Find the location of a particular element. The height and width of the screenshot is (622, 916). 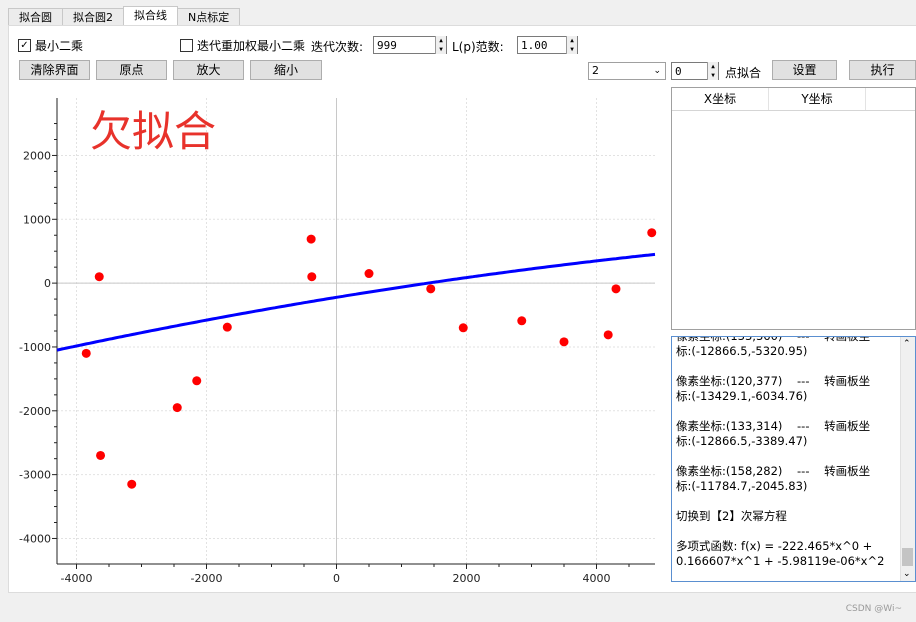

lp-norm-spinbox: 1.00 ▲ ▼ is located at coordinates (547, 45).